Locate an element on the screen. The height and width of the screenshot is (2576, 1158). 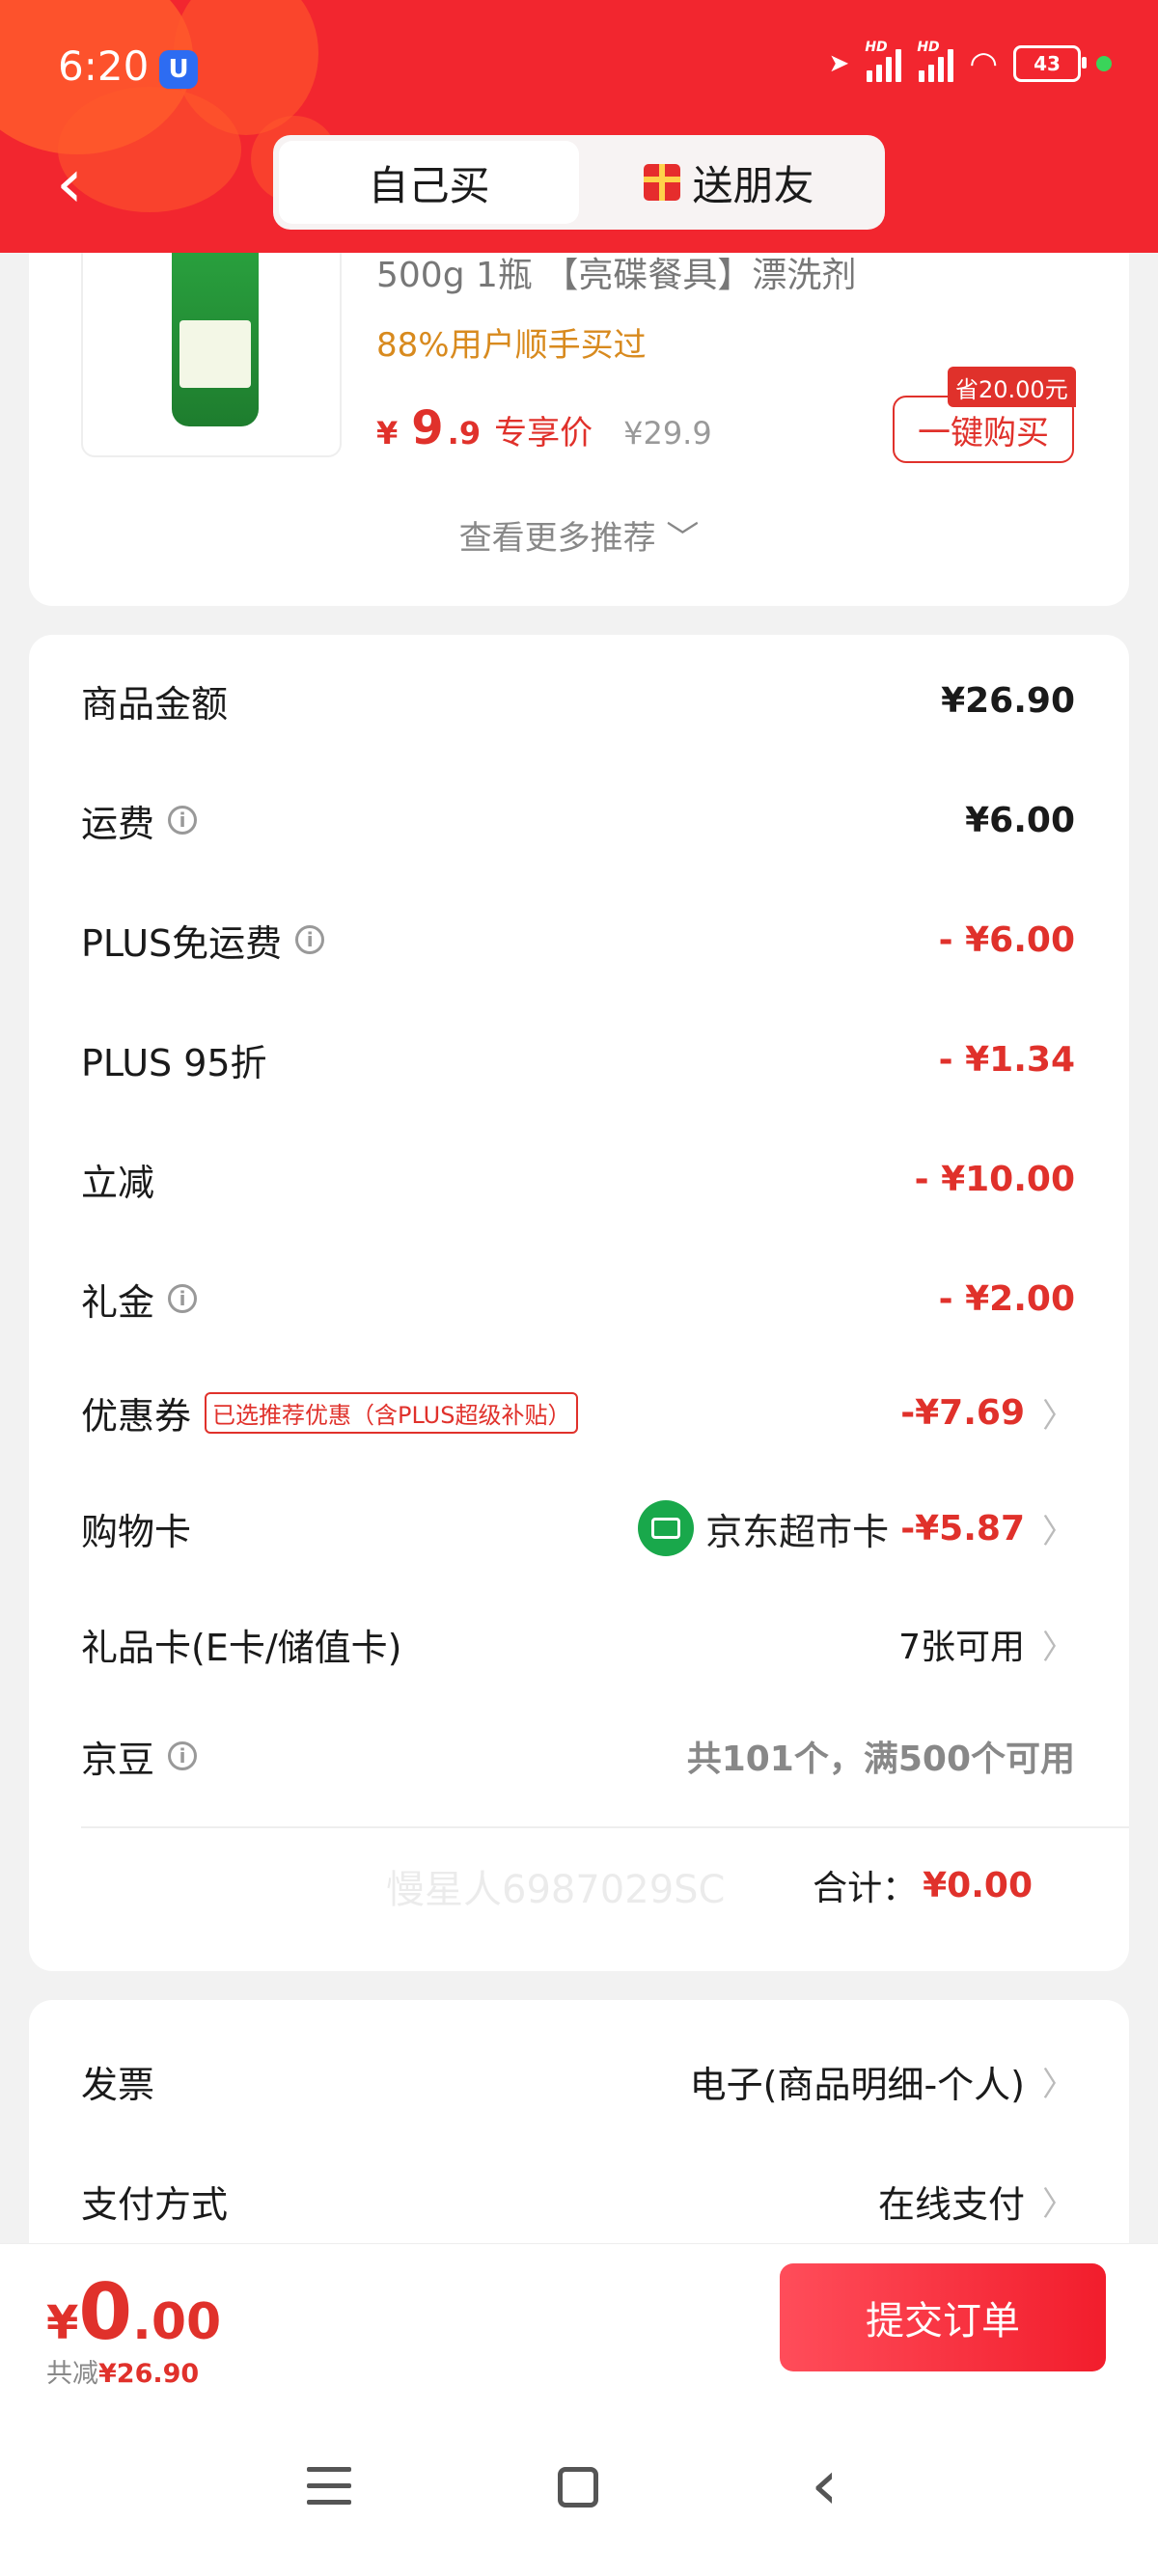
product-price: ¥ 9 .9 专享价 ¥29.9 is located at coordinates (544, 428).